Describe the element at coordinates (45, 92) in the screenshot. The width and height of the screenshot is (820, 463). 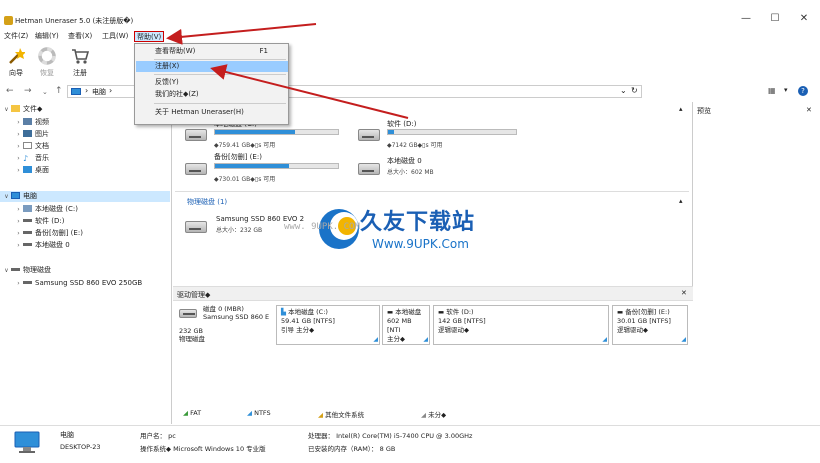
I see `history-dropdown-icon: ⌄` at that location.